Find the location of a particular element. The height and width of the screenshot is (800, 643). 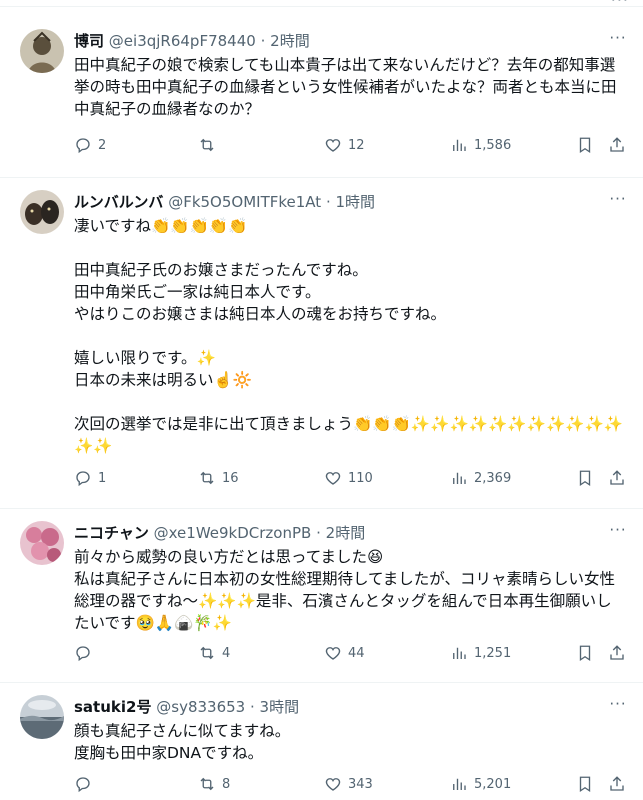

like-button: 44 is located at coordinates (344, 653).